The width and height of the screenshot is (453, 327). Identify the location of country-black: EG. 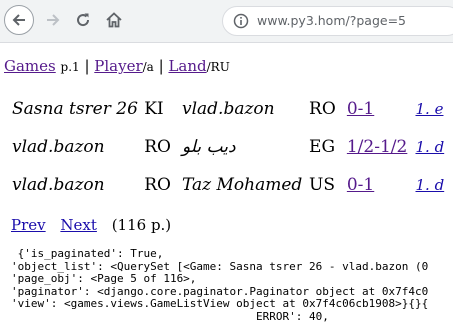
(322, 147).